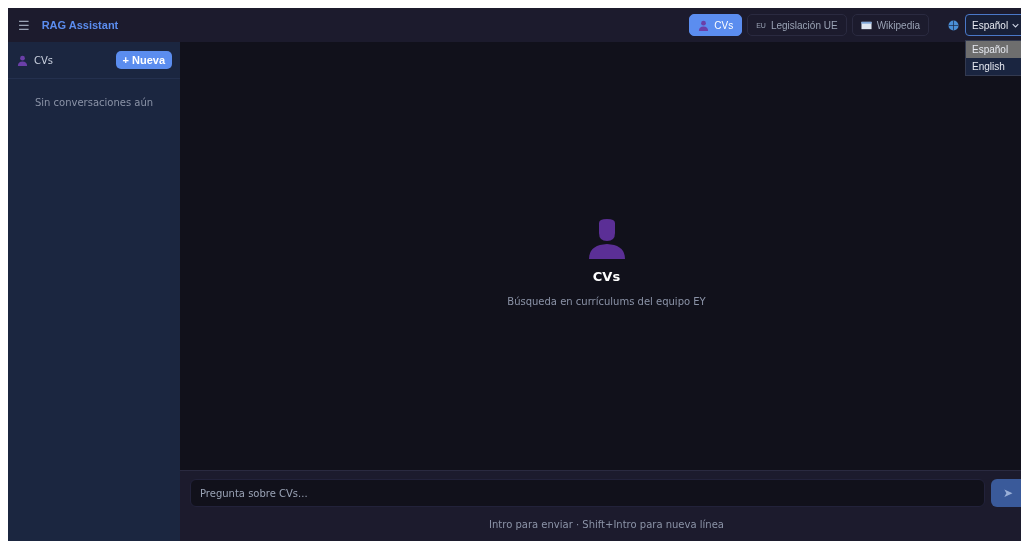 Image resolution: width=1021 pixels, height=541 pixels. I want to click on collection-tab: Wikipedia, so click(890, 25).